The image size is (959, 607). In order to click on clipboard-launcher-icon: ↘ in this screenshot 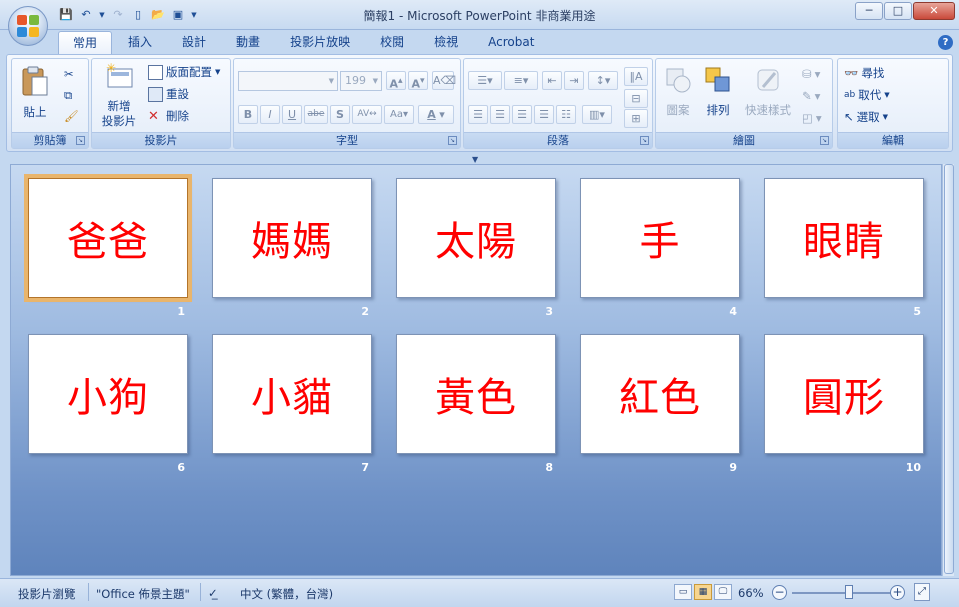, I will do `click(80, 140)`.